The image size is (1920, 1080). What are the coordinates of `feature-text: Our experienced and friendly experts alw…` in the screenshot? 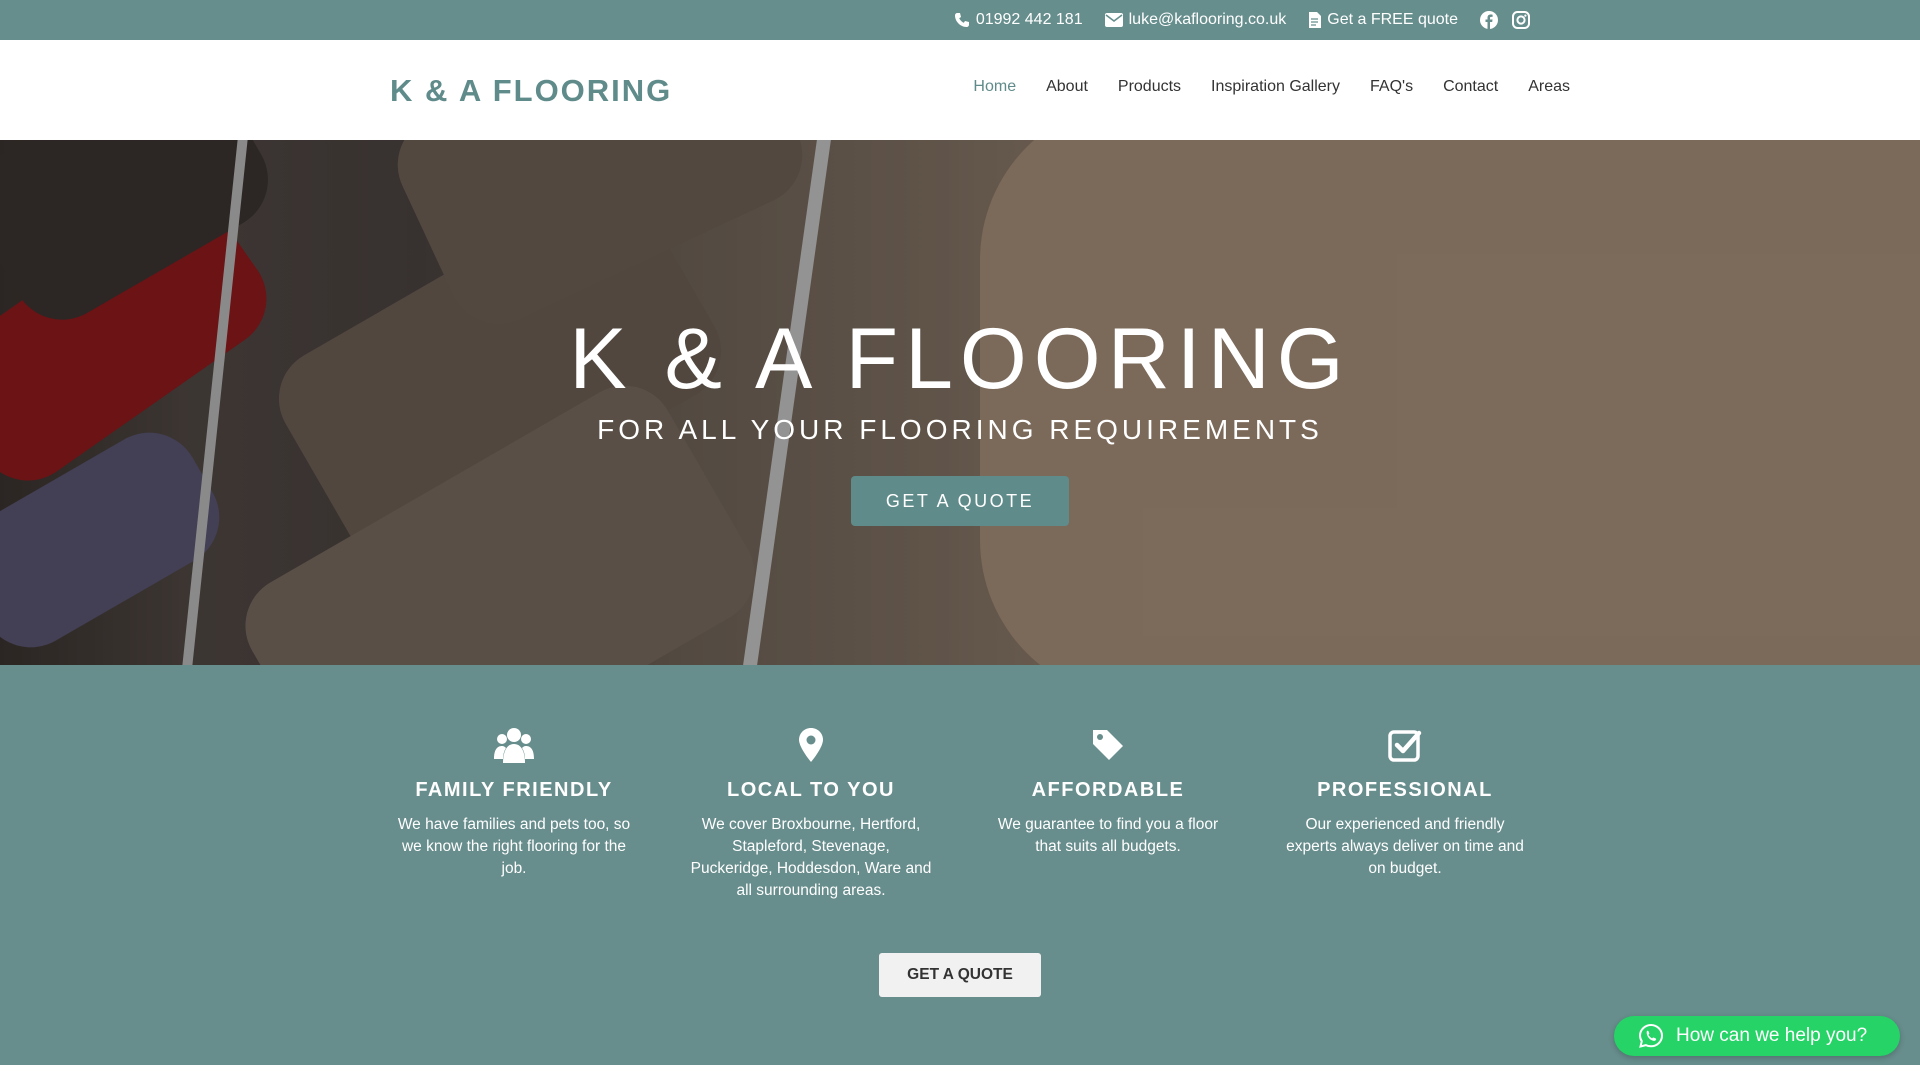 It's located at (1405, 846).